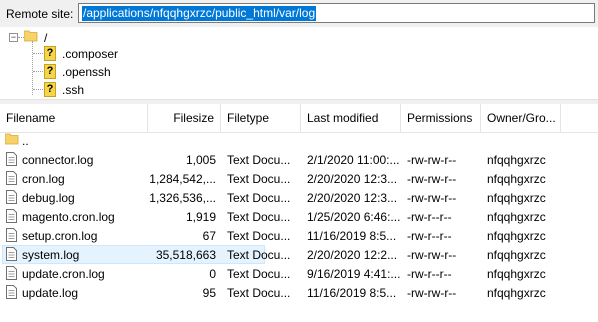  I want to click on file-size: 35,518,663, so click(185, 255).